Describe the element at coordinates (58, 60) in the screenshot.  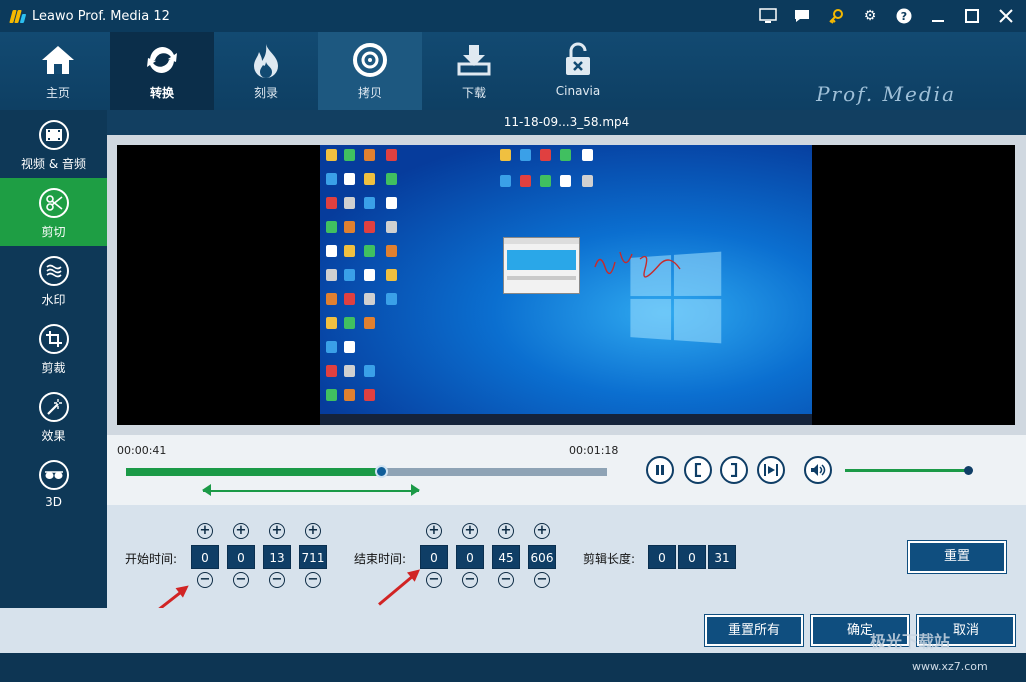
I see `home-icon` at that location.